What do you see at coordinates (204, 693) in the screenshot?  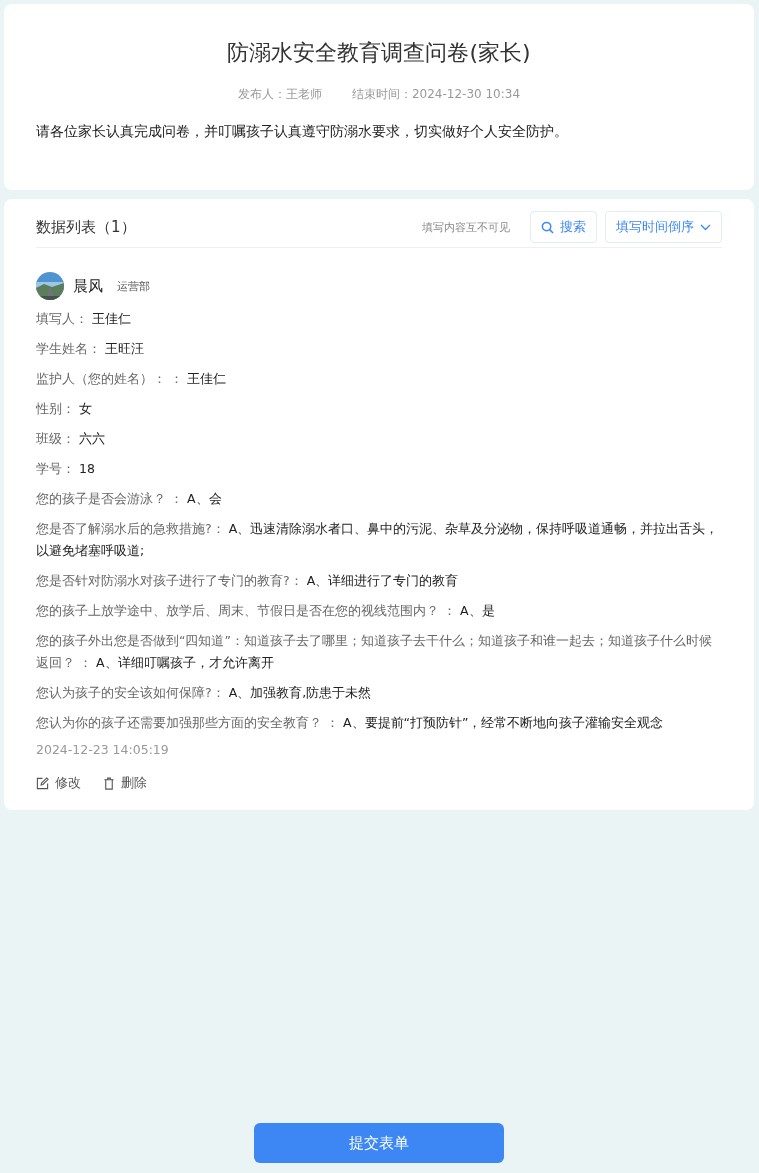 I see `answer-text: 您认为孩子的安全该如何保障?： A、加强教育,防患于未然` at bounding box center [204, 693].